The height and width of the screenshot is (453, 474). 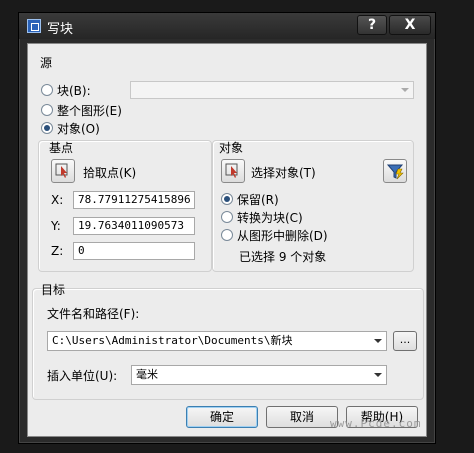 I want to click on y-label: Y:, so click(x=56, y=226).